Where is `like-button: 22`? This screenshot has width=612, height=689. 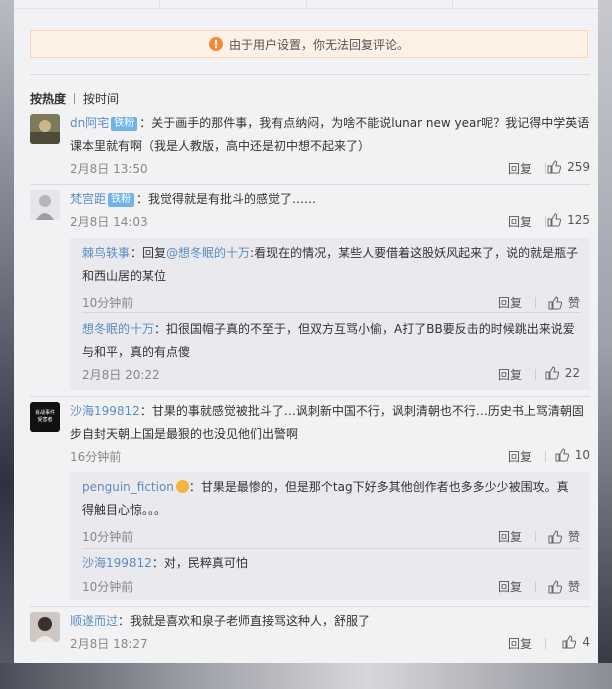 like-button: 22 is located at coordinates (562, 373).